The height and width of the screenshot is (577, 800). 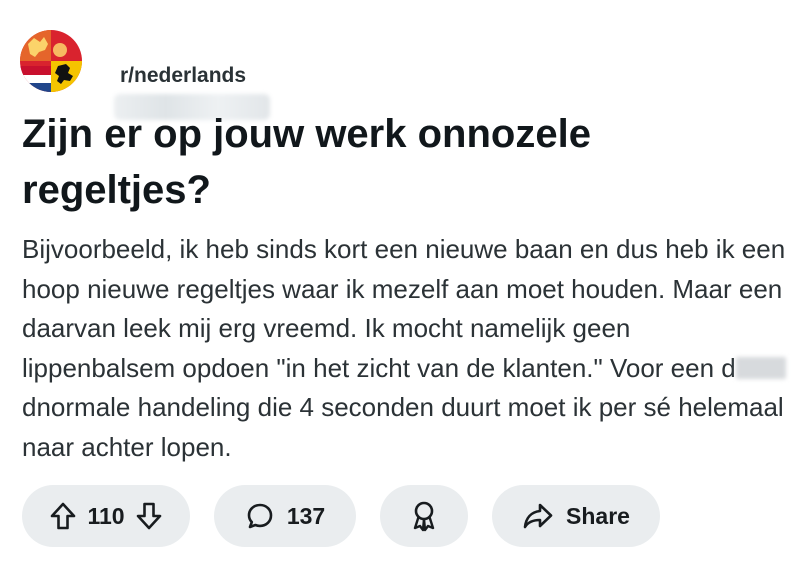 I want to click on subreddit-logo-icon, so click(x=51, y=61).